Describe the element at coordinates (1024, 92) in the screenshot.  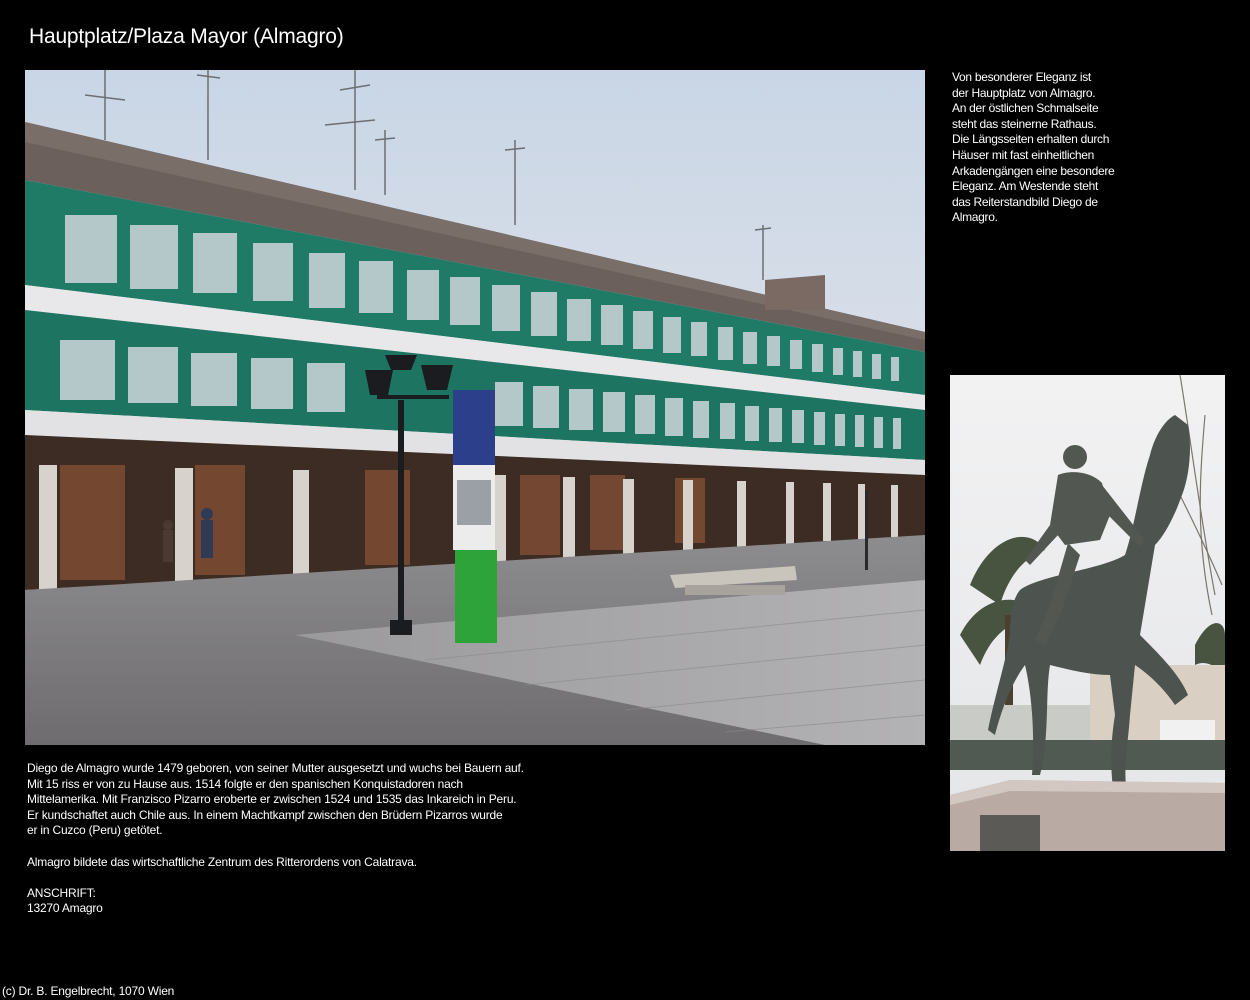
I see `side-text-line: der Hauptplatz von Almagro.` at that location.